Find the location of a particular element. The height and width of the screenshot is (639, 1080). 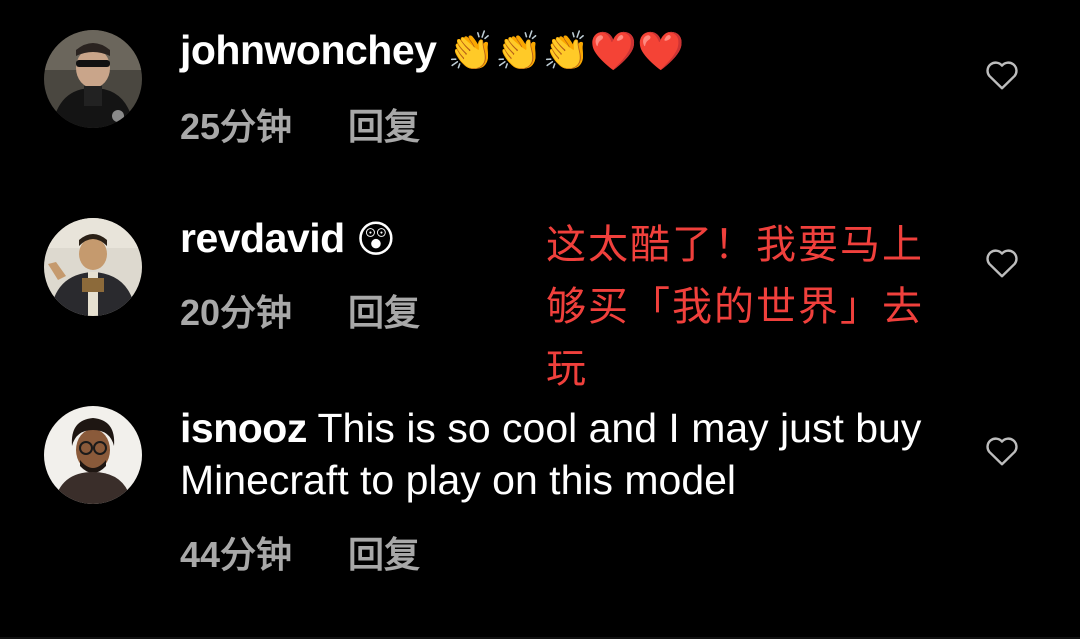

translation-annotation: 这太酷了！我要马上够买「我的世界」去玩 is located at coordinates (735, 307).